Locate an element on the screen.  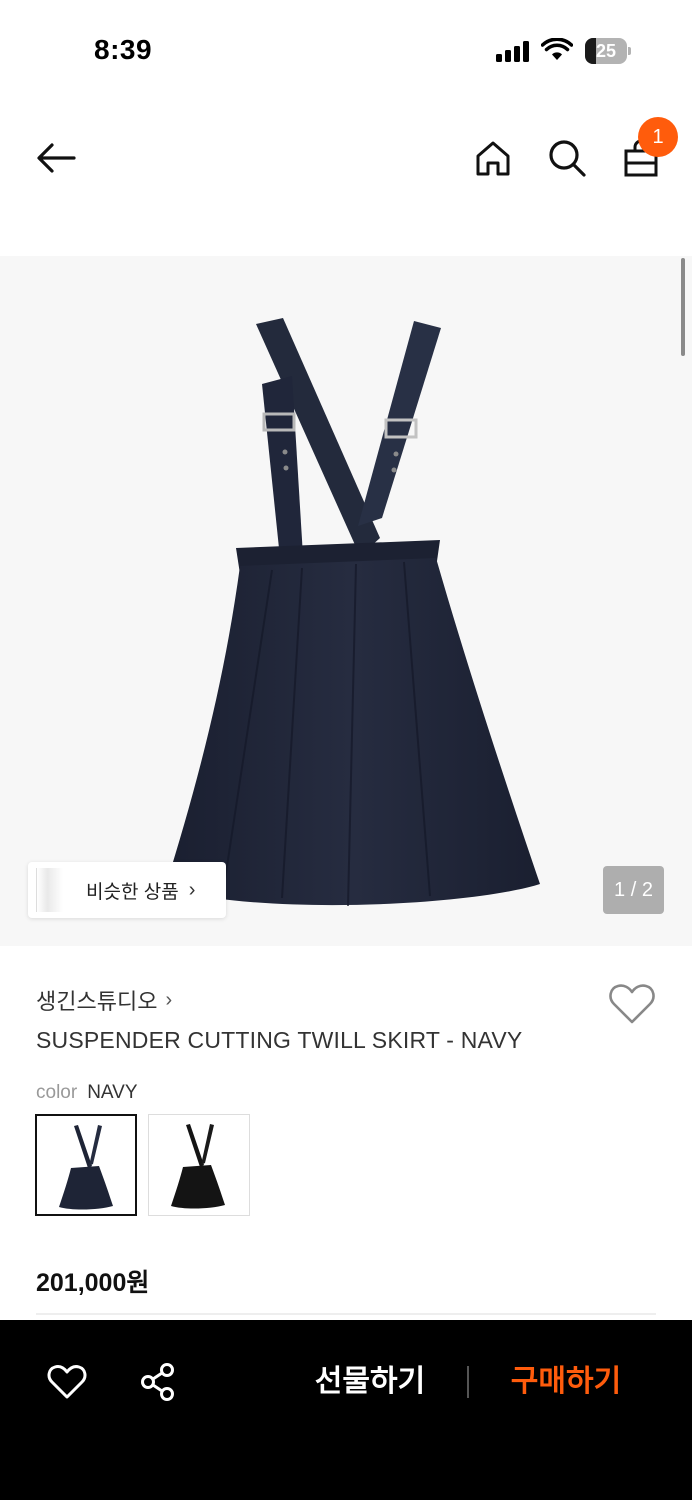
similar-product-thumbnail is located at coordinates (46, 890).